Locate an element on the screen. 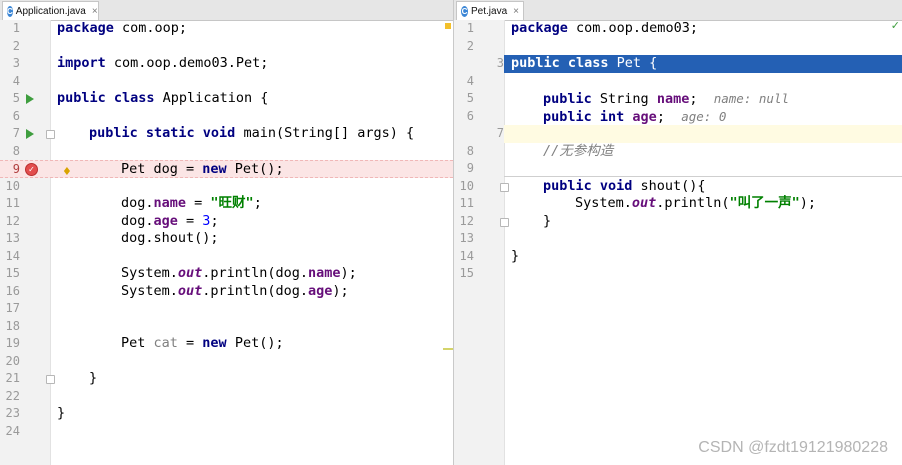  code-line: 8 is located at coordinates (226, 152).